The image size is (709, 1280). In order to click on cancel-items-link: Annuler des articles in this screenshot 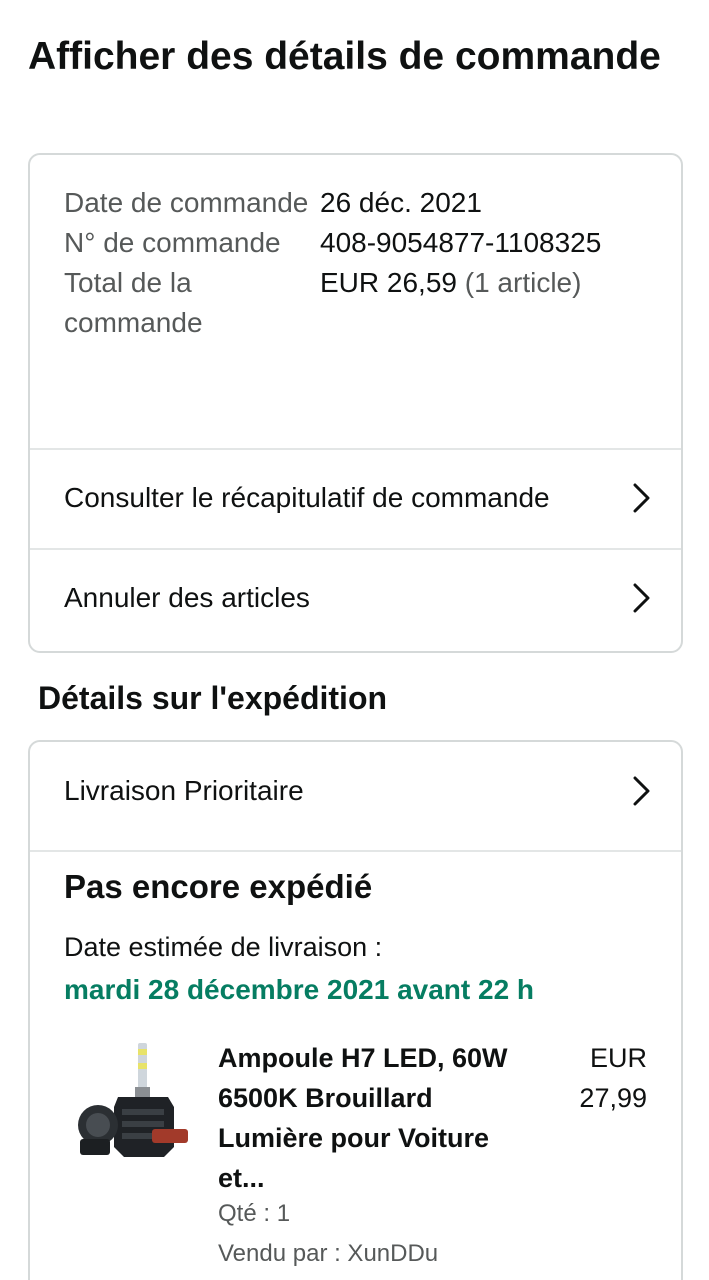, I will do `click(355, 598)`.